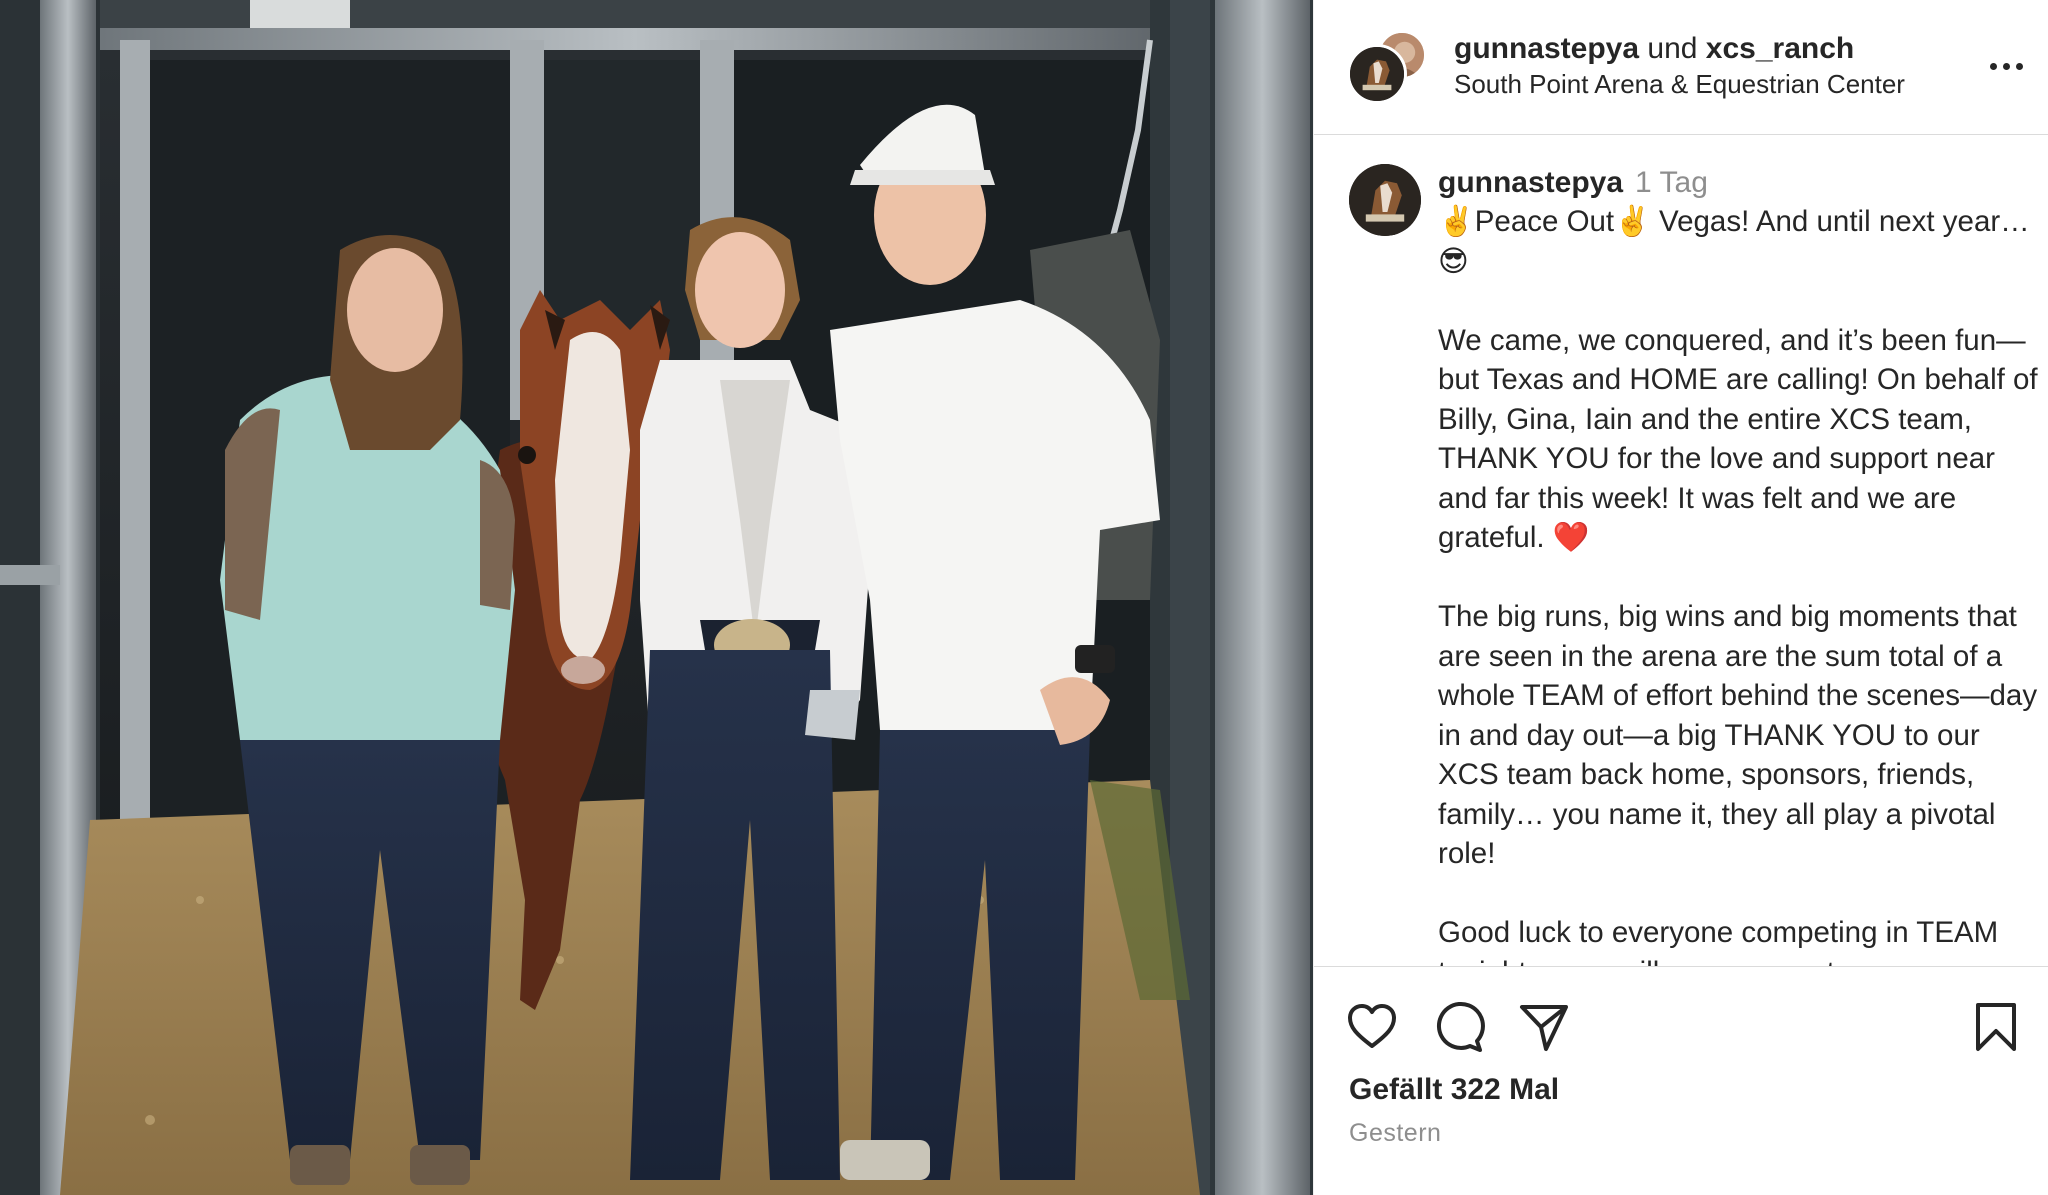 Image resolution: width=2048 pixels, height=1195 pixels. What do you see at coordinates (1679, 84) in the screenshot?
I see `location-link: South Point Arena & Equestrian Center` at bounding box center [1679, 84].